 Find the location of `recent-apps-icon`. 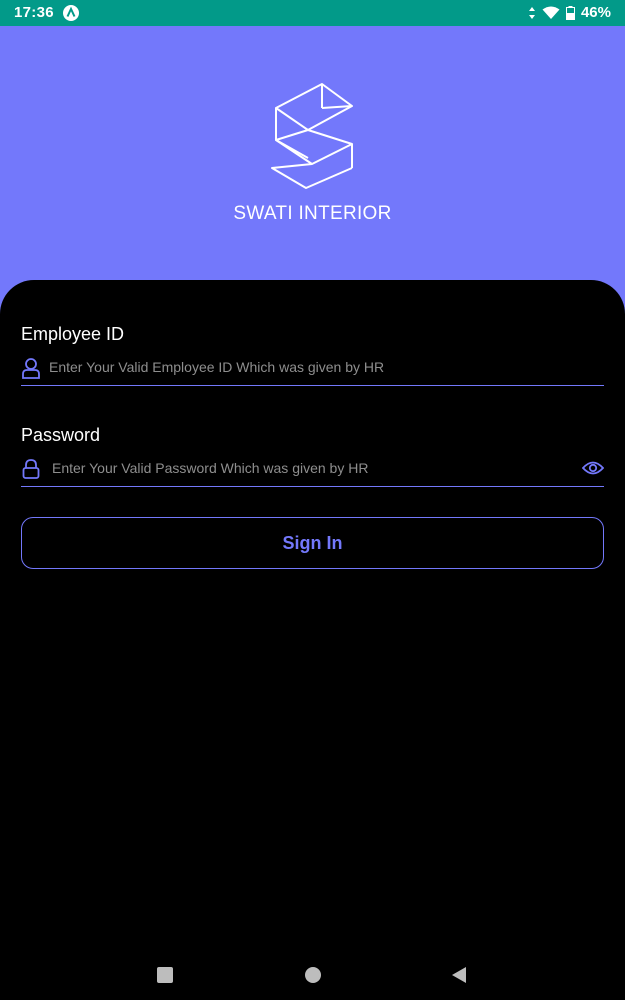

recent-apps-icon is located at coordinates (165, 975).